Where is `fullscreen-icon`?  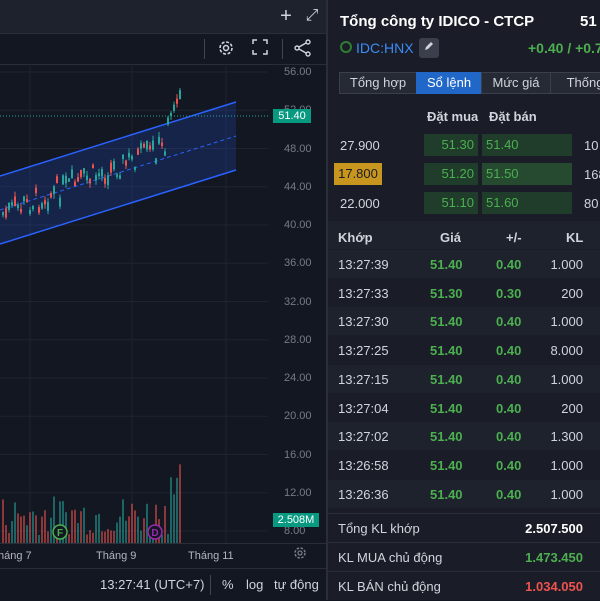 fullscreen-icon is located at coordinates (260, 49).